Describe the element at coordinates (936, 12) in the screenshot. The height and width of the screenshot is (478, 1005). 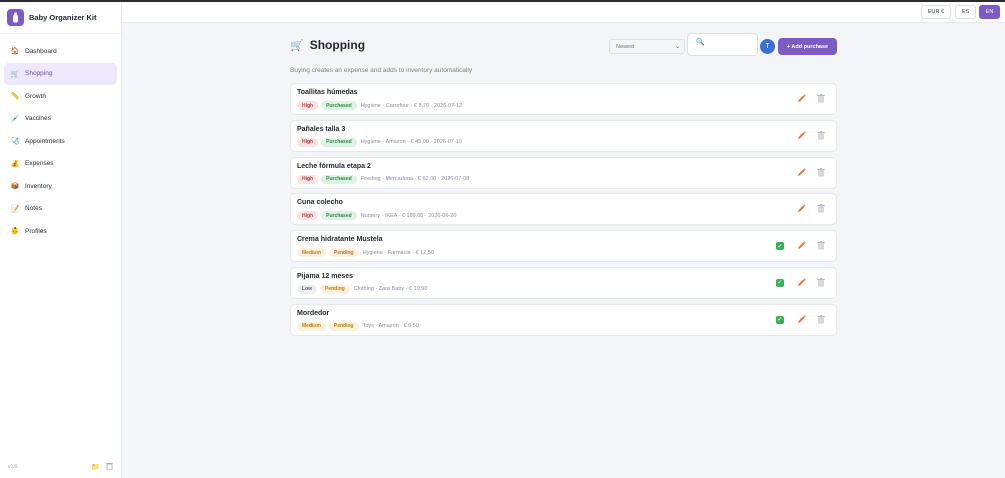
I see `currency-button: EUR €` at that location.